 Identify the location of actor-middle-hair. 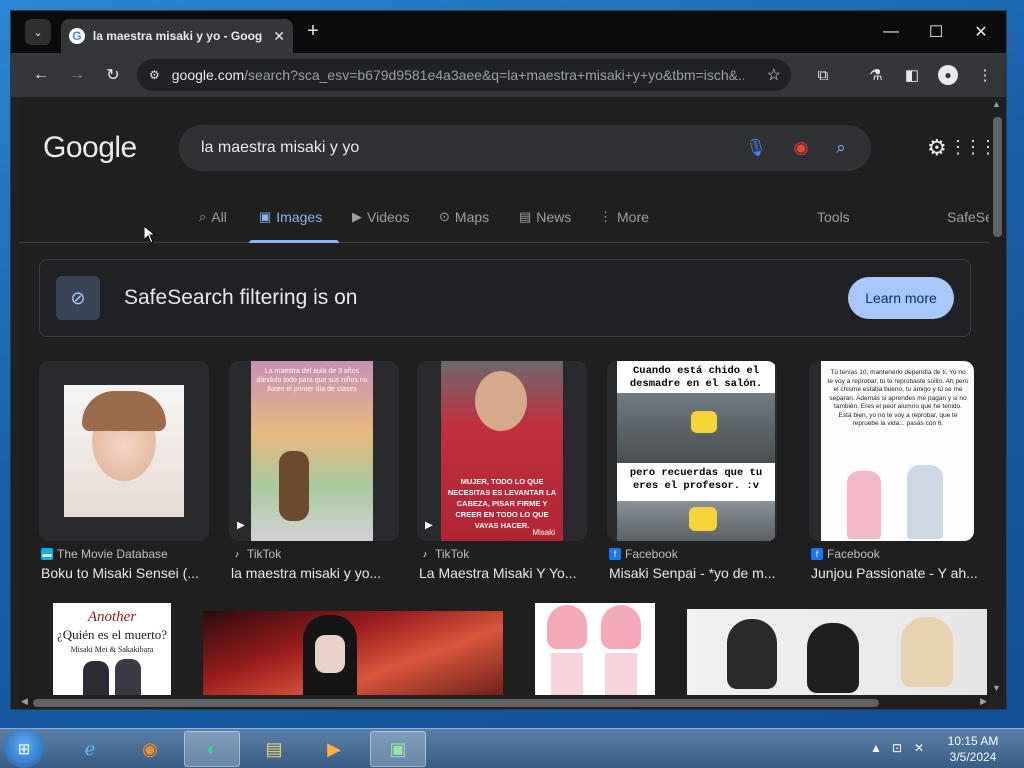
(833, 658).